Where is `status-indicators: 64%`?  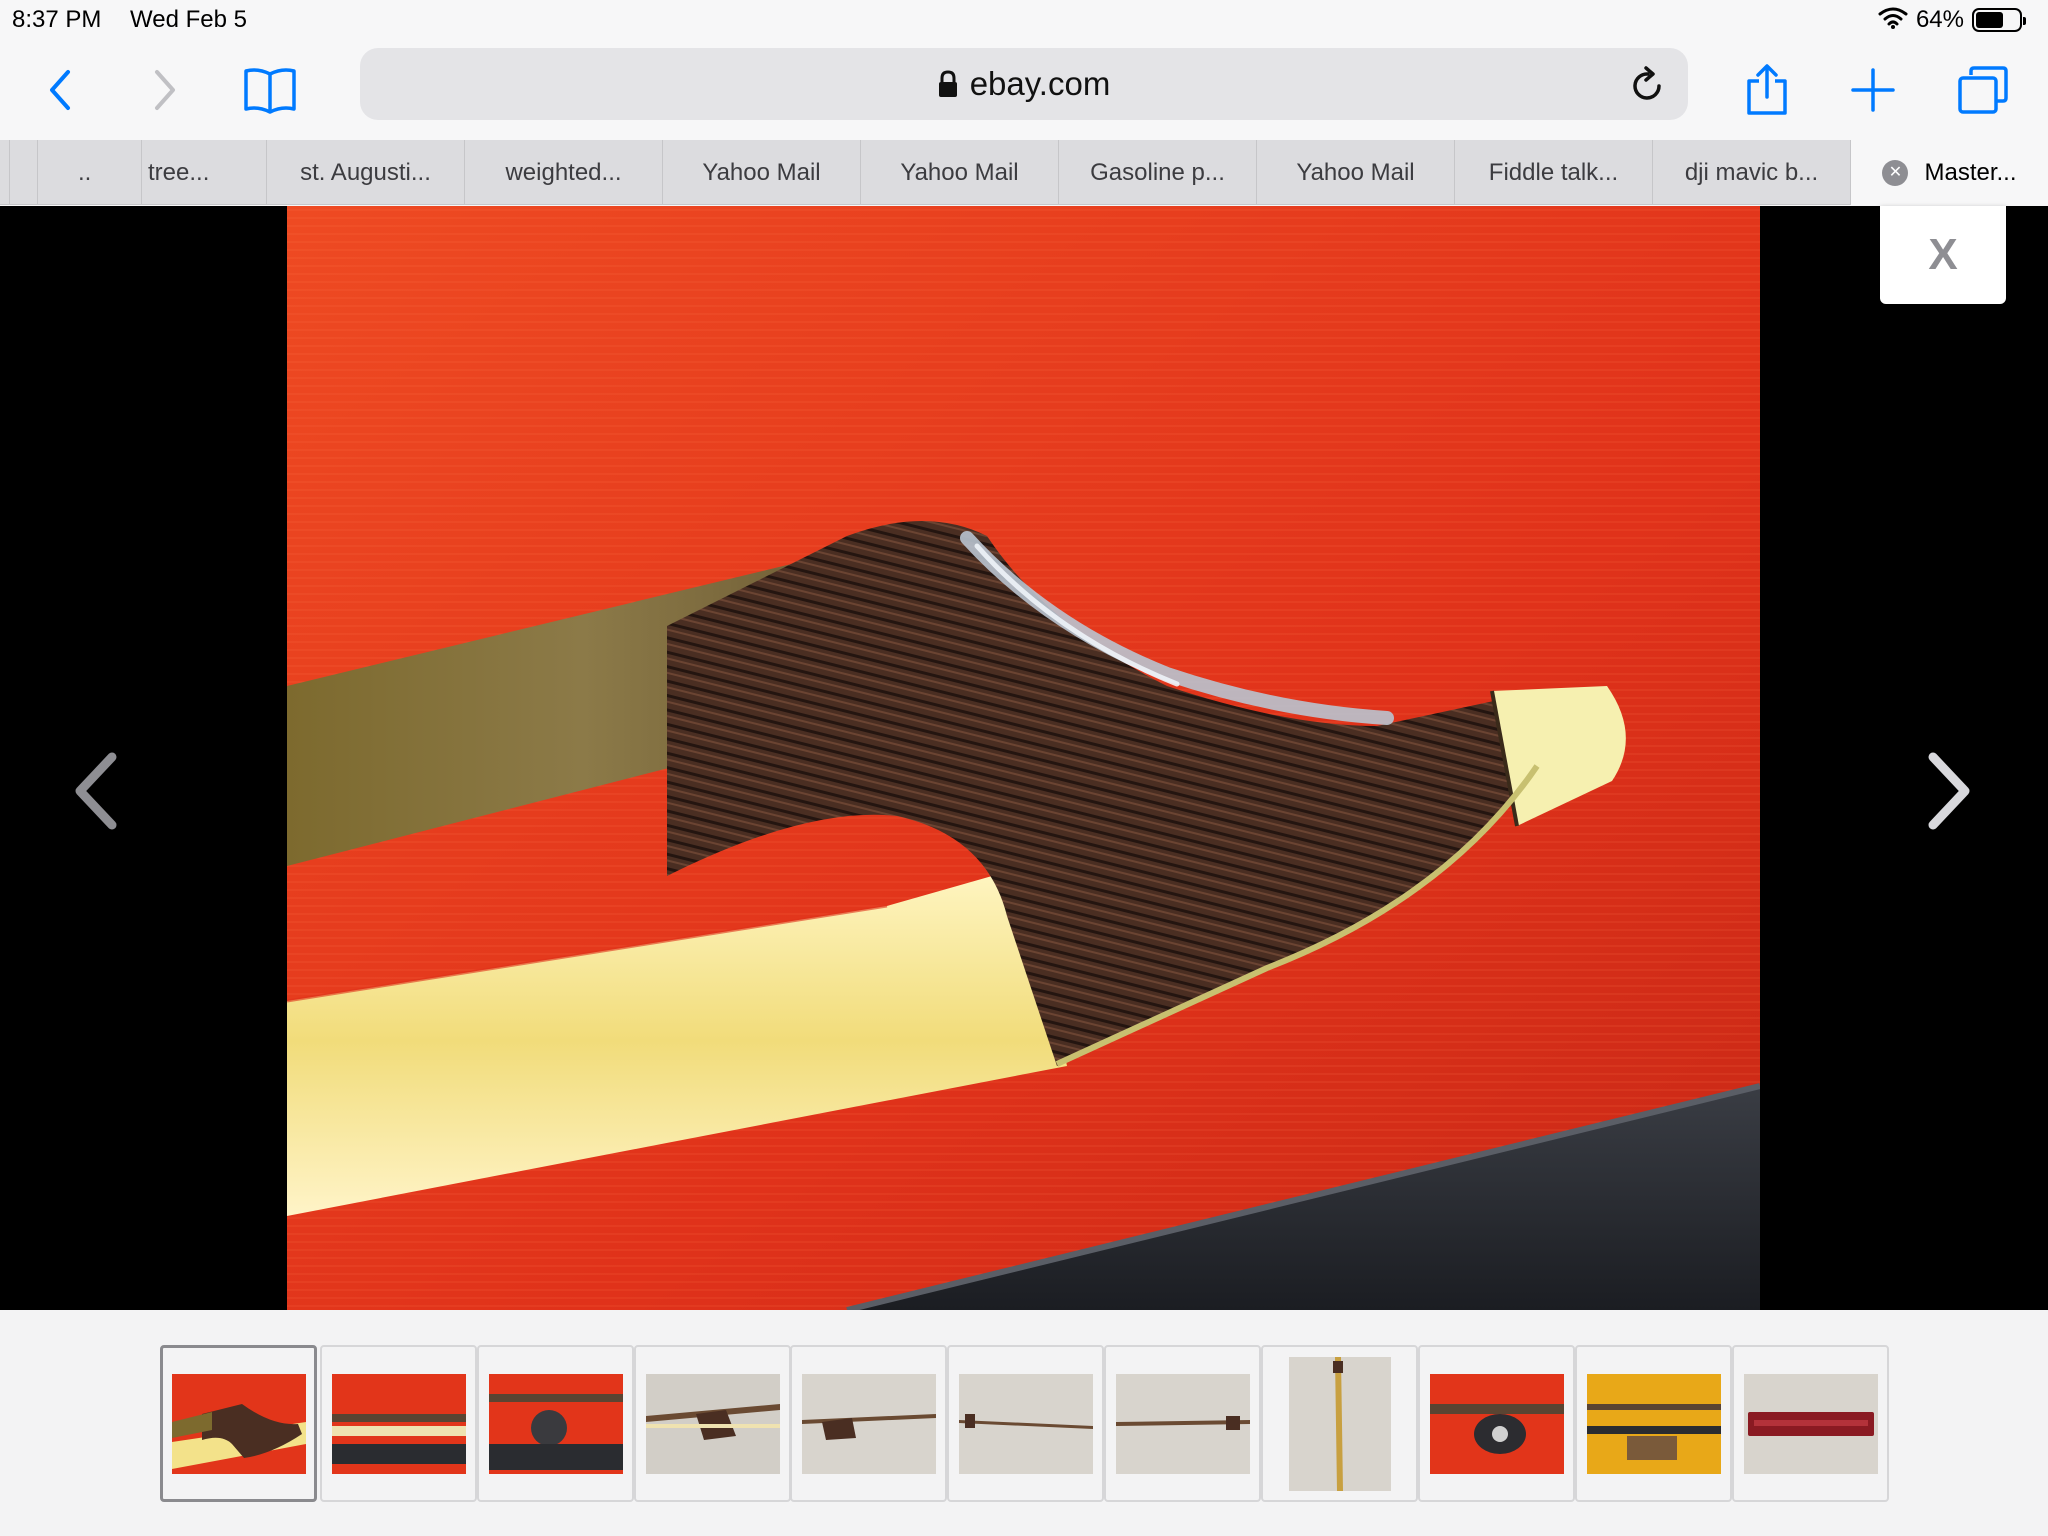 status-indicators: 64% is located at coordinates (1952, 20).